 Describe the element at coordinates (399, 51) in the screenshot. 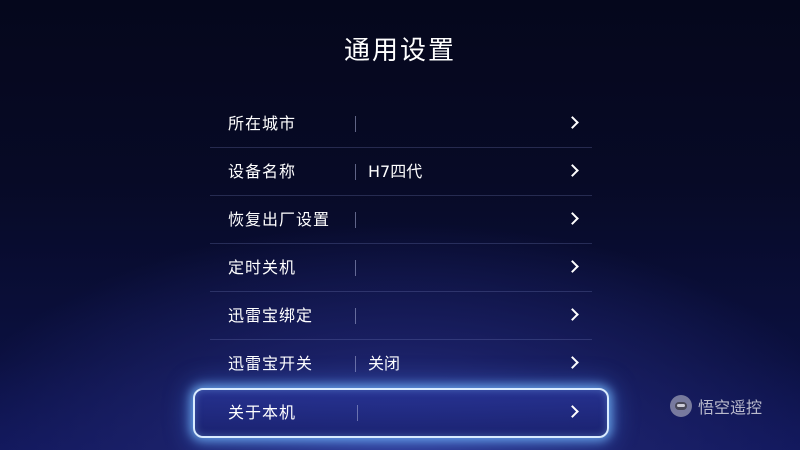

I see `page-title: 通用设置` at that location.